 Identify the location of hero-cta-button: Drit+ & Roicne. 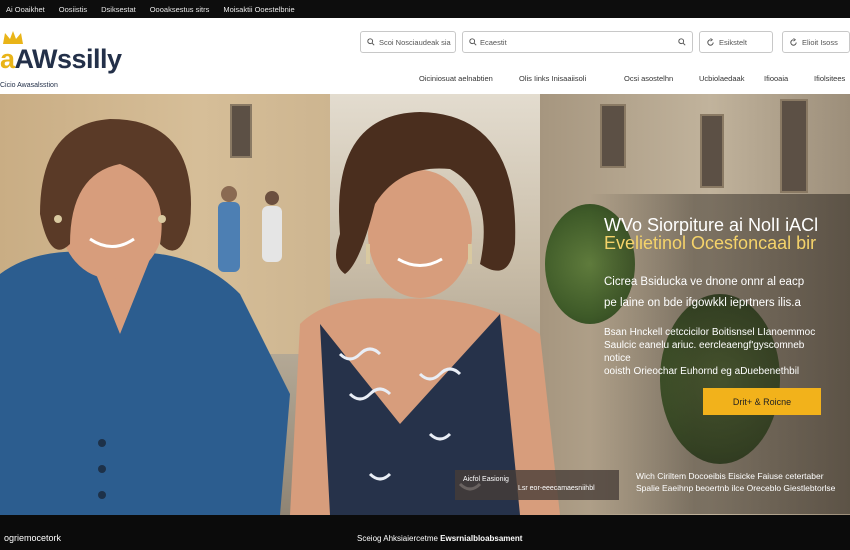
(762, 401).